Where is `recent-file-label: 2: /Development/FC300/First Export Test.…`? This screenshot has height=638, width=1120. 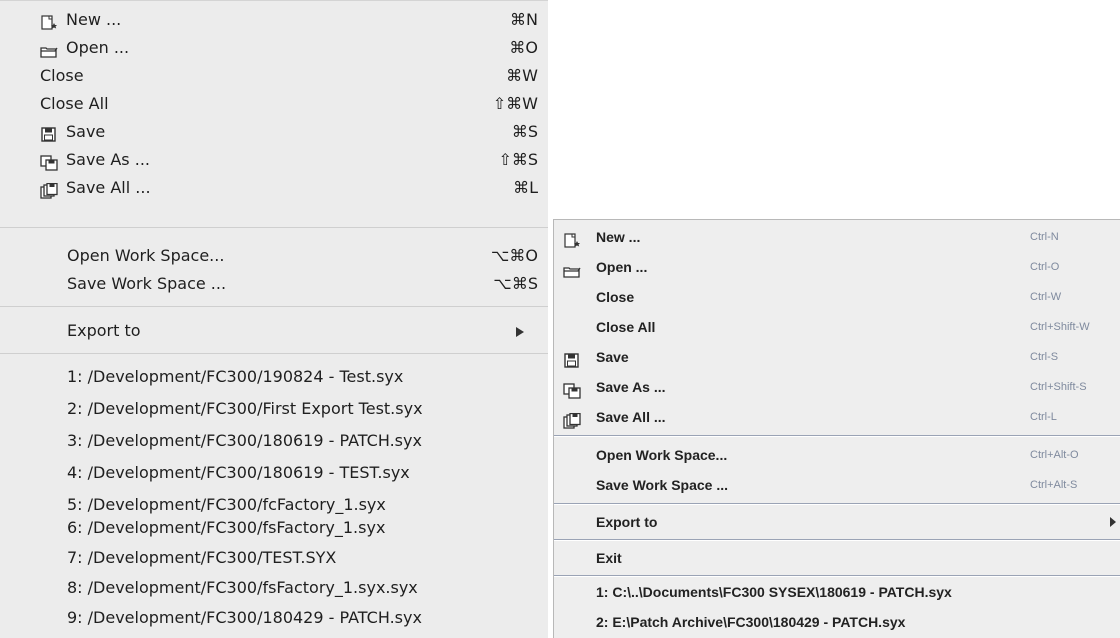
recent-file-label: 2: /Development/FC300/First Export Test.… is located at coordinates (245, 408).